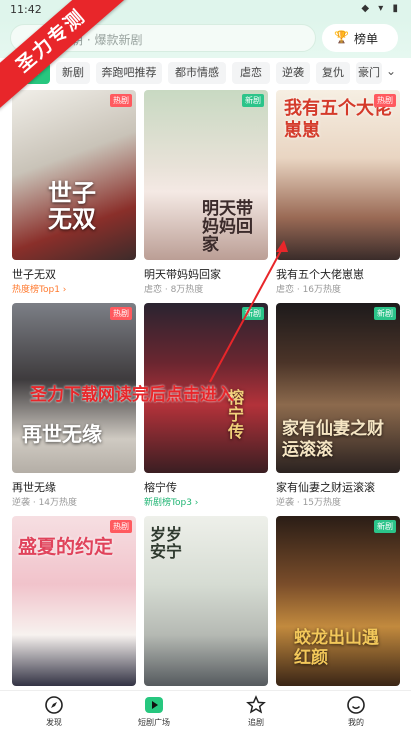  Describe the element at coordinates (39, 290) in the screenshot. I see `card-meta: 热度榜Top1 ›` at that location.